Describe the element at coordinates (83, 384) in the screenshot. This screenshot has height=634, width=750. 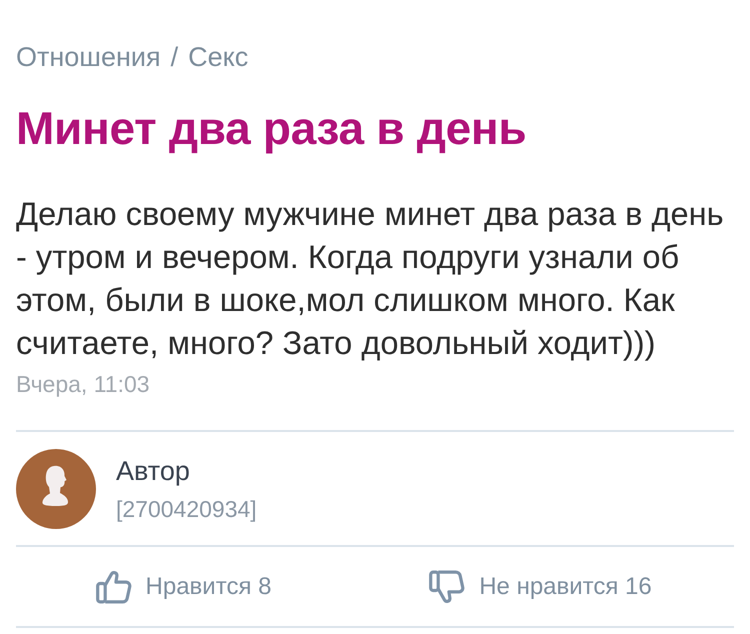
I see `post-time: Вчера, 11:03` at that location.